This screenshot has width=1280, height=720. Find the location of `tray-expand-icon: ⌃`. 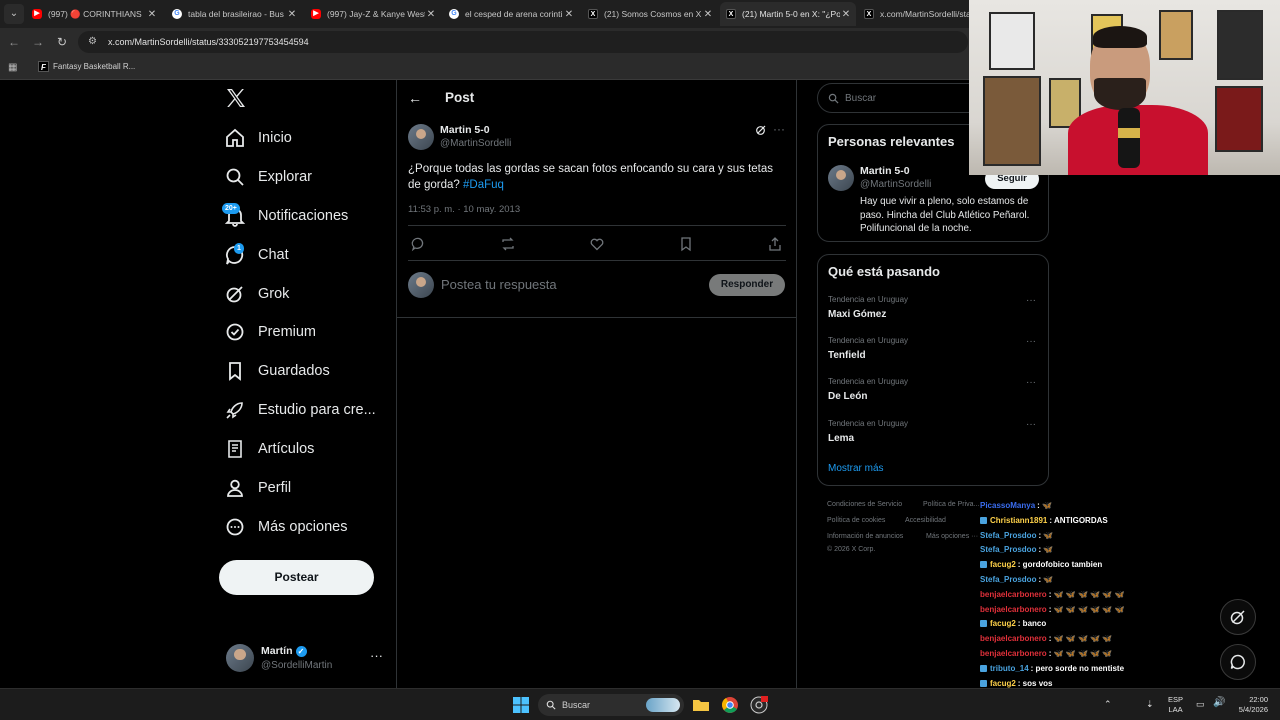

tray-expand-icon: ⌃ is located at coordinates (1108, 704).